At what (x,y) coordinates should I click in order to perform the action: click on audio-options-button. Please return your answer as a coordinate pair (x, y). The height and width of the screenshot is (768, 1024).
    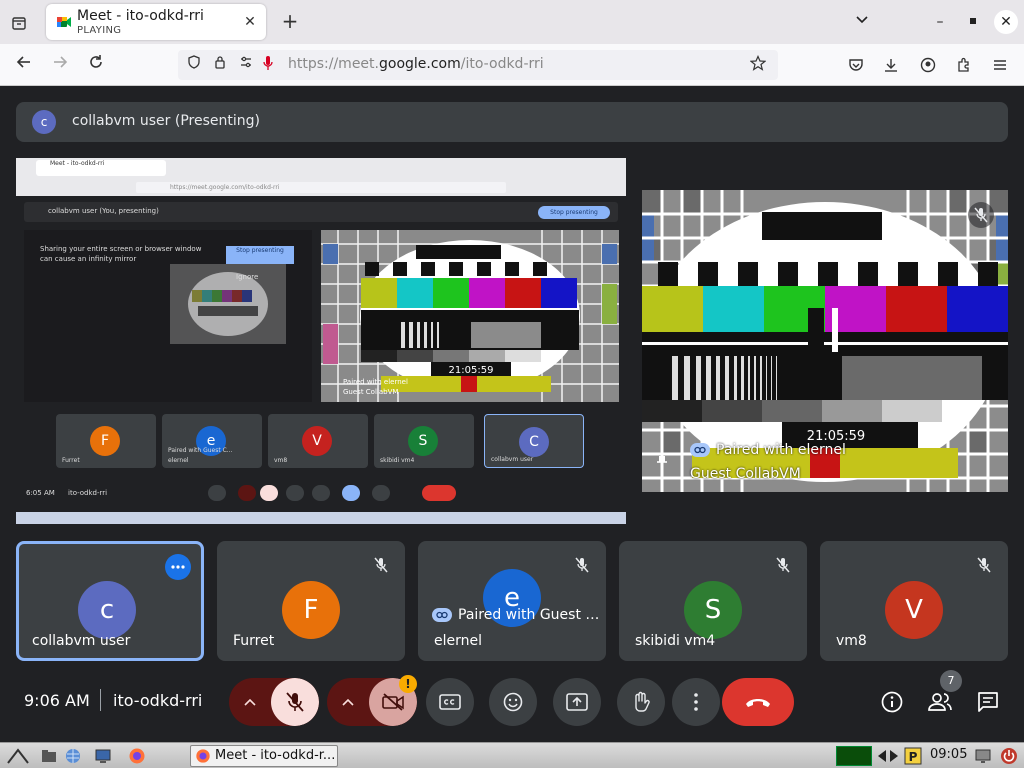
    Looking at the image, I should click on (250, 702).